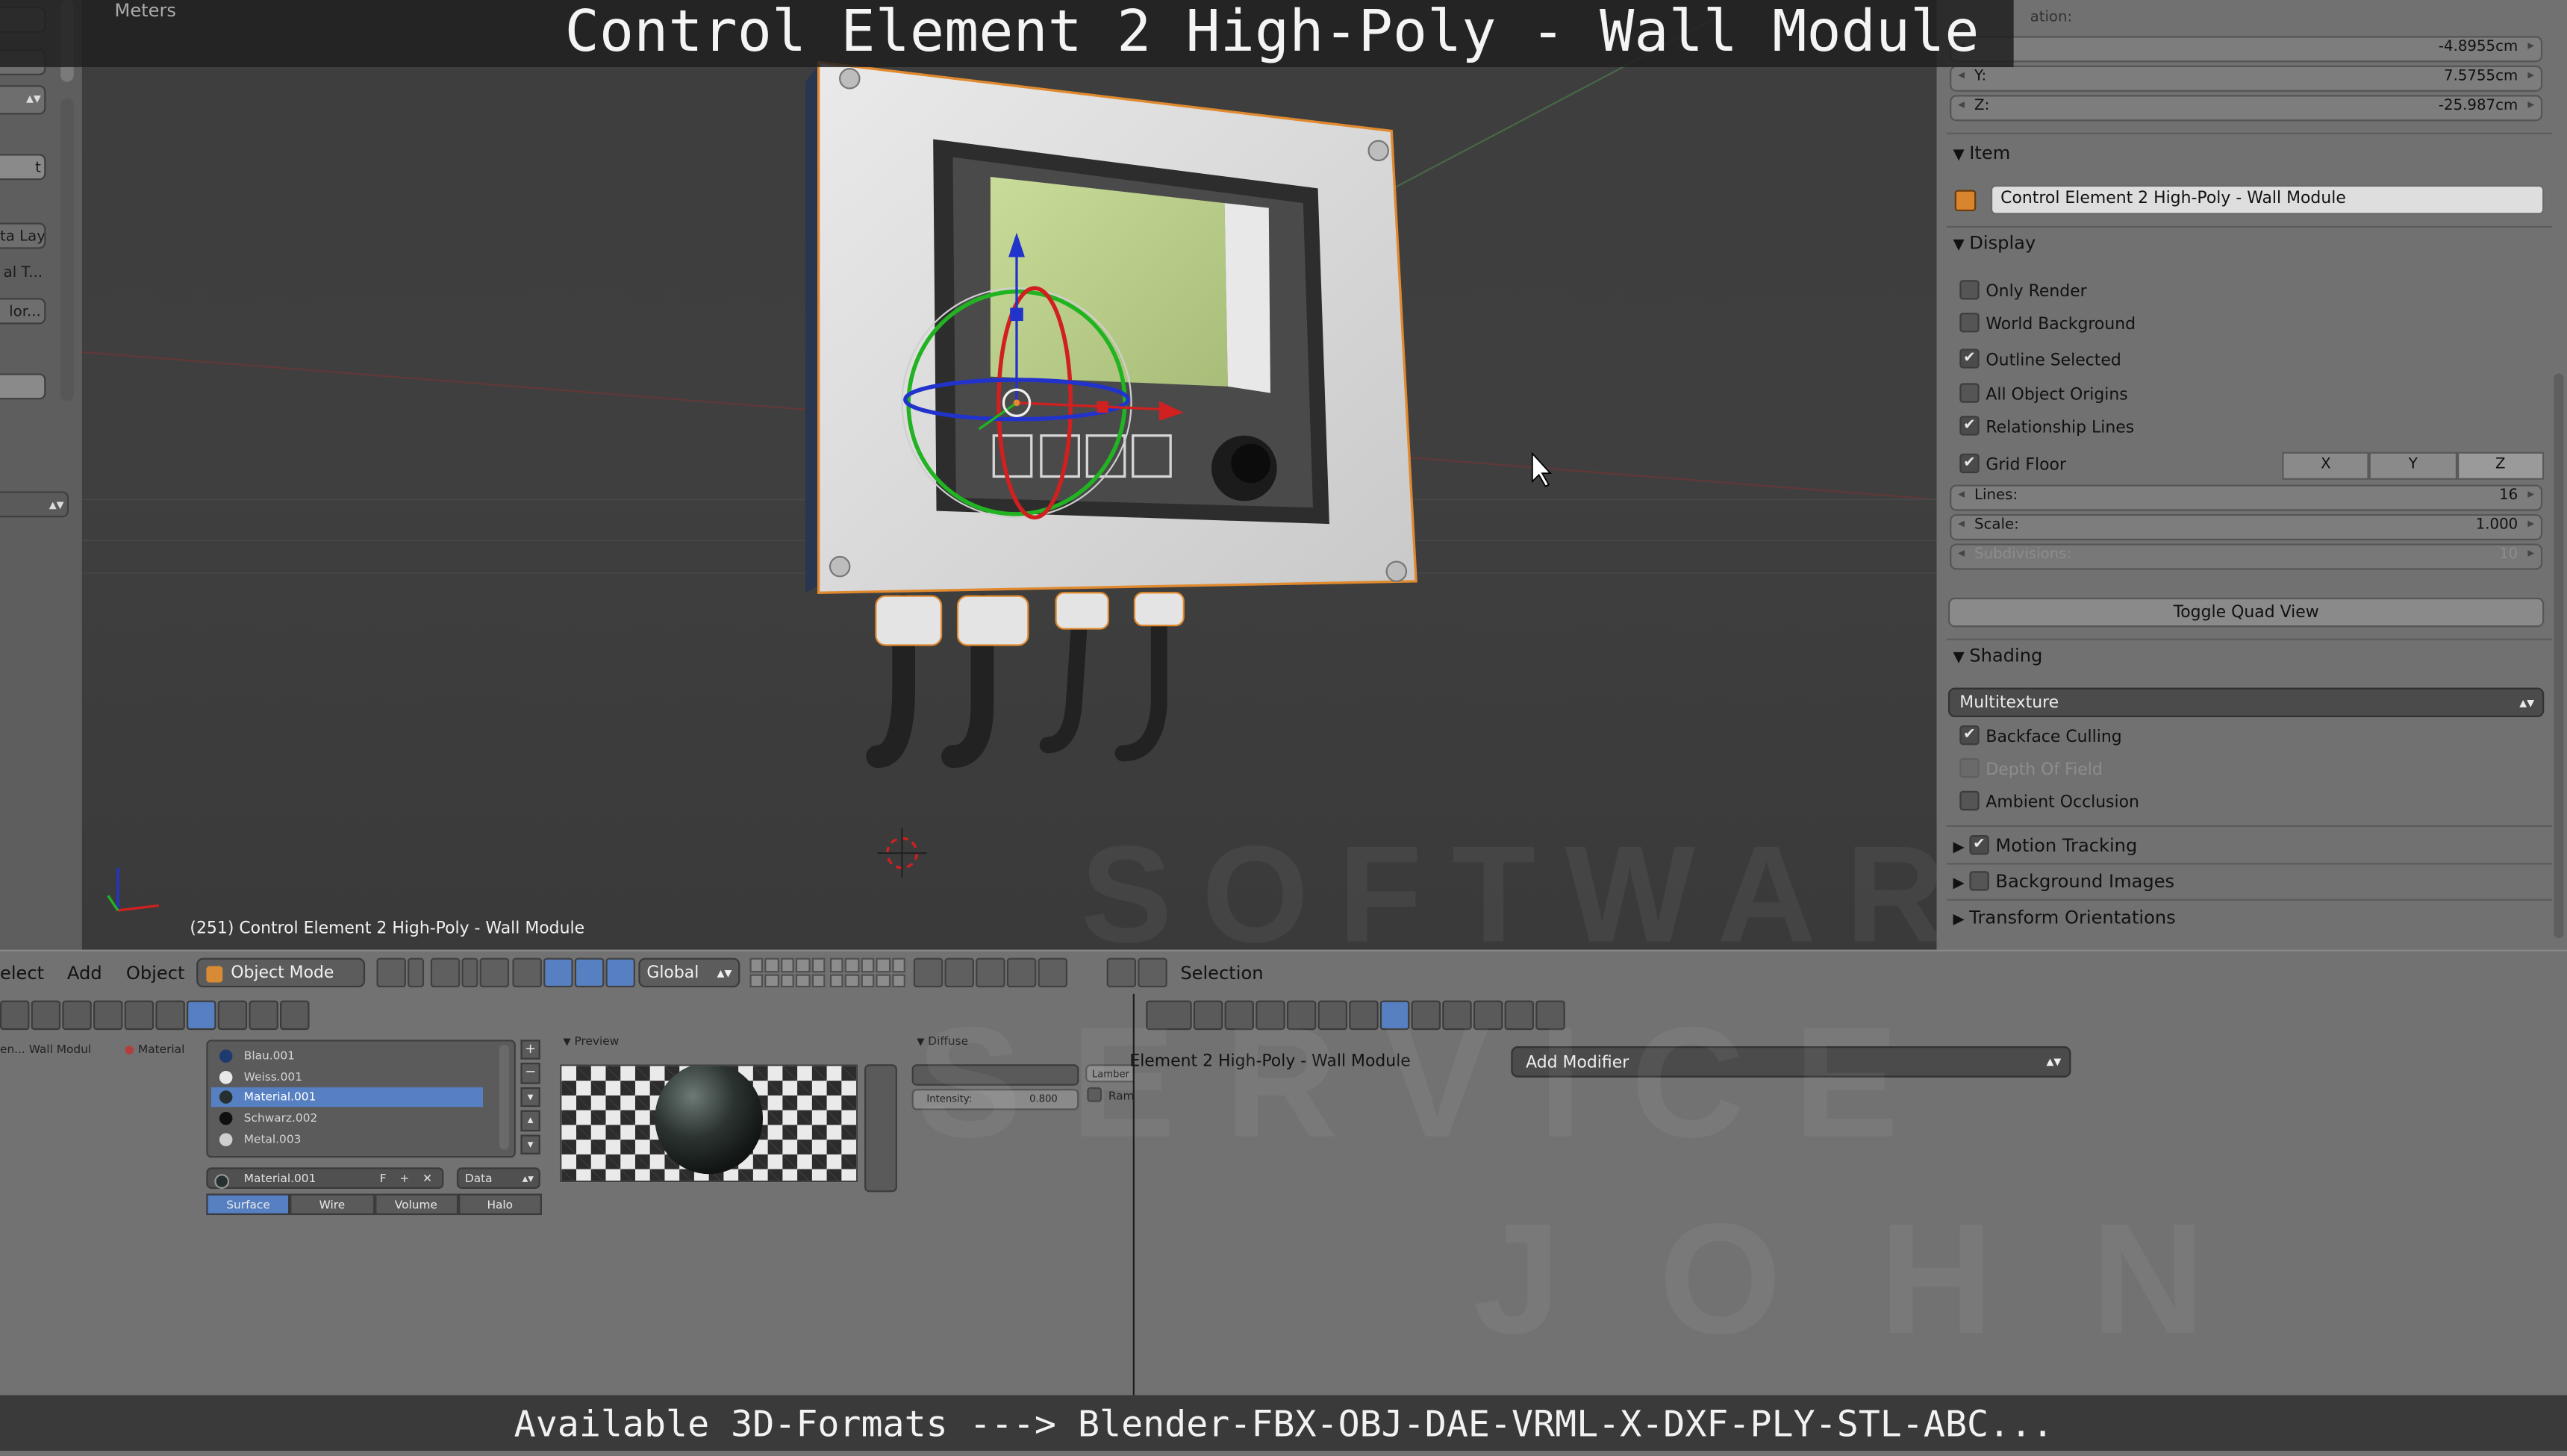  Describe the element at coordinates (928, 972) in the screenshot. I see `lock-layers-icon` at that location.